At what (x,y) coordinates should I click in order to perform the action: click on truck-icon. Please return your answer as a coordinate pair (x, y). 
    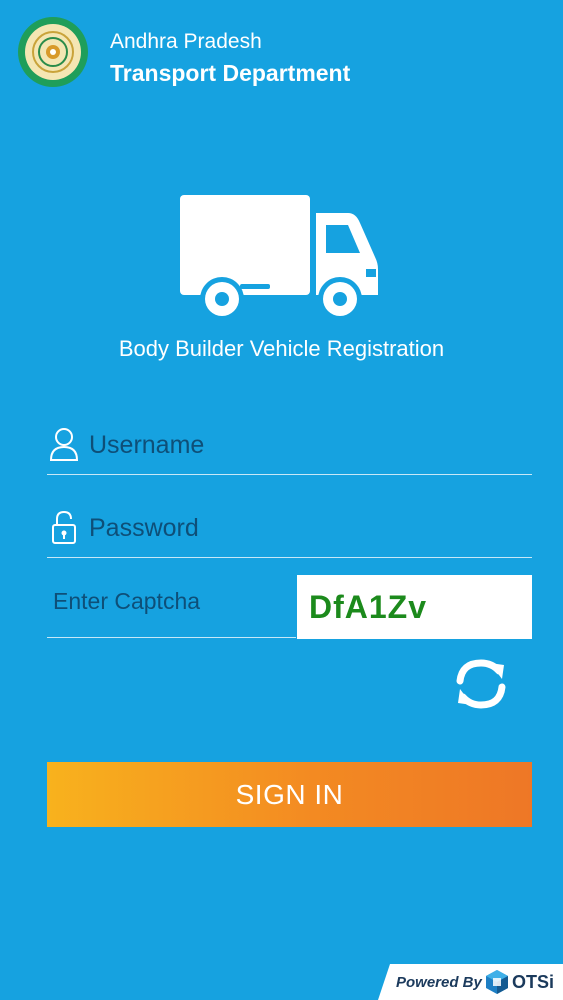
    Looking at the image, I should click on (279, 258).